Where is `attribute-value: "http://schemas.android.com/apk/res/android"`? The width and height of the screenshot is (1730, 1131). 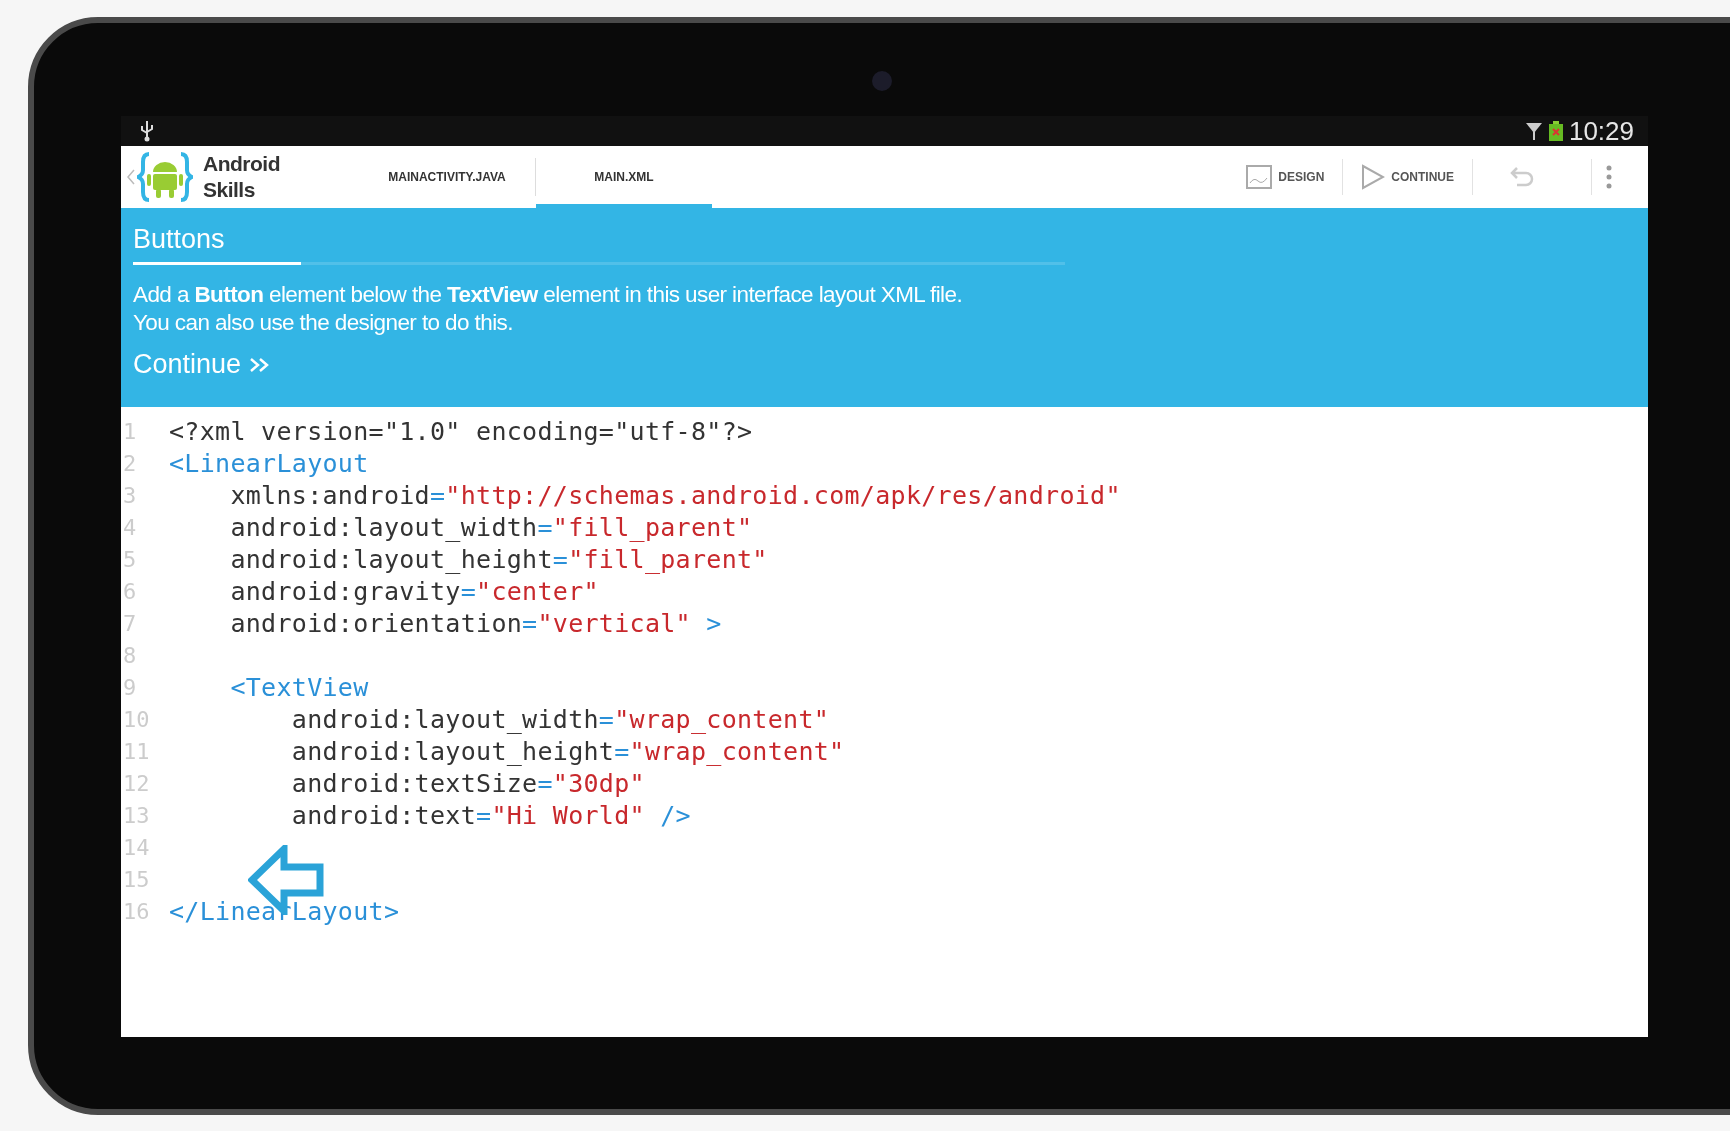 attribute-value: "http://schemas.android.com/apk/res/android" is located at coordinates (783, 495).